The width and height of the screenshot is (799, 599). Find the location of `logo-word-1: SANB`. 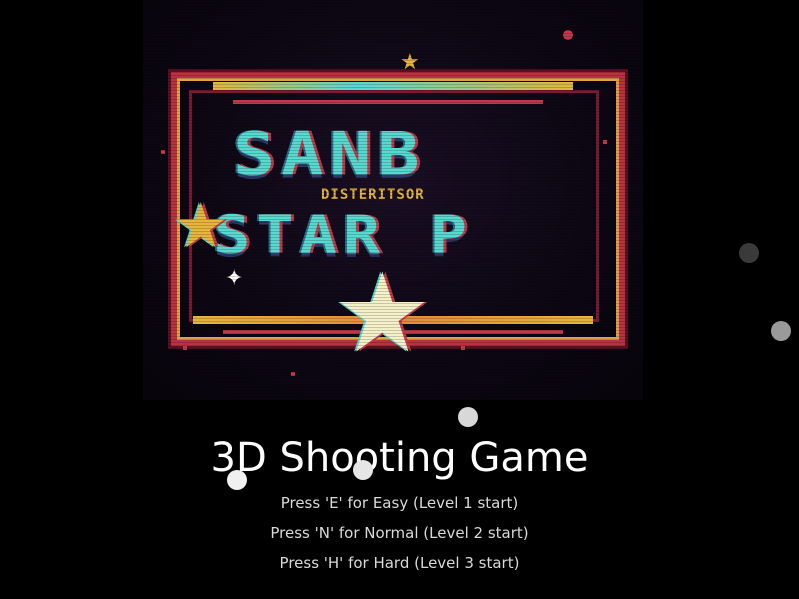

logo-word-1: SANB is located at coordinates (329, 154).